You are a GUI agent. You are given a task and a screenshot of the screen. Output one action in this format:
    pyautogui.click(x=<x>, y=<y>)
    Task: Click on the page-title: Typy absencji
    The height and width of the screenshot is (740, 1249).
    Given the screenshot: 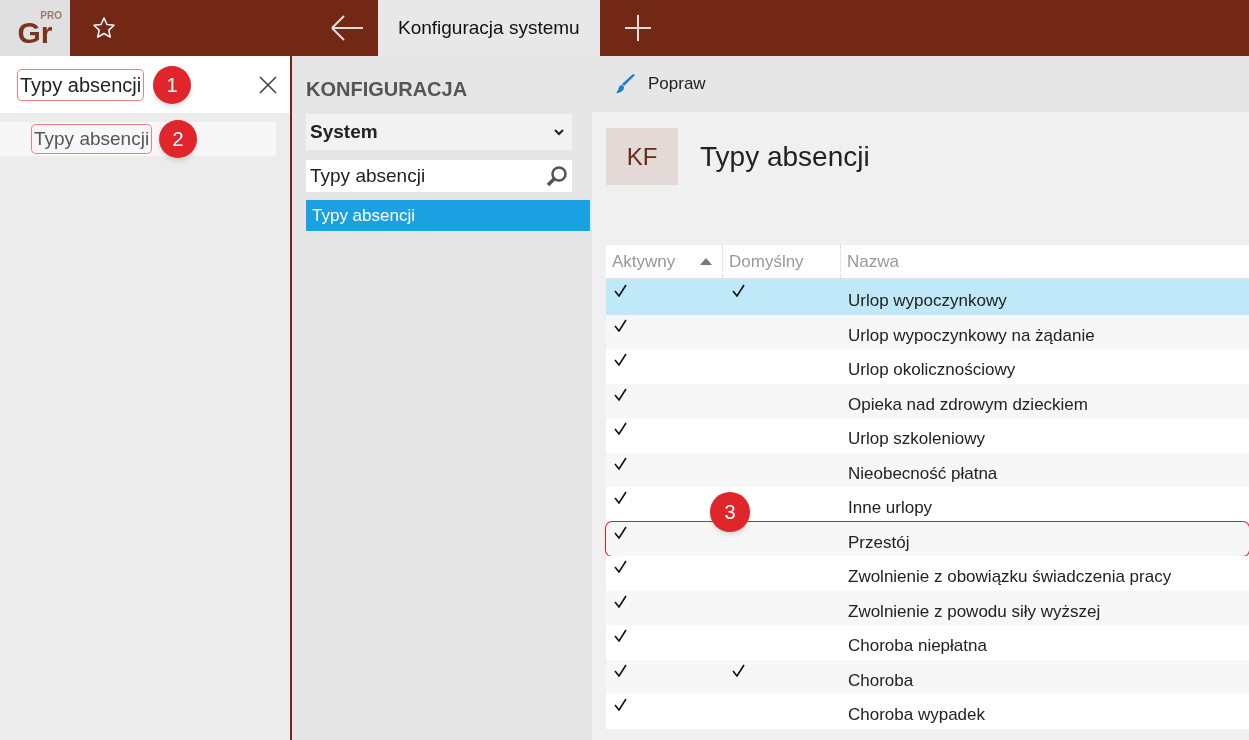 What is the action you would take?
    pyautogui.click(x=785, y=157)
    